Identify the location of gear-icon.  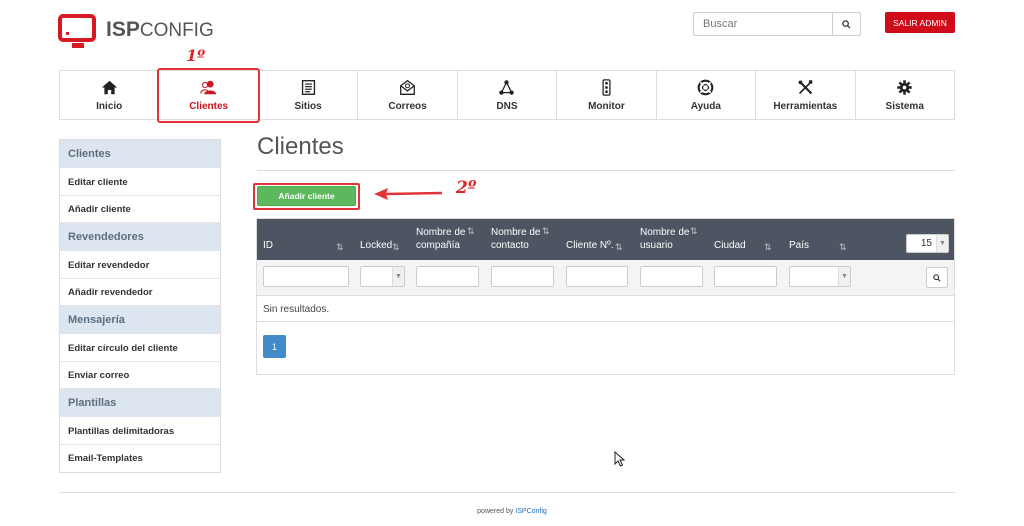
(904, 87).